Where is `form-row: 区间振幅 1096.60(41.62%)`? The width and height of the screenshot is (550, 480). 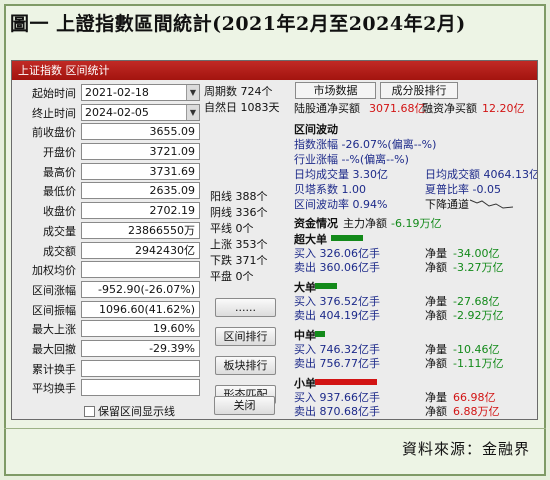 form-row: 区间振幅 1096.60(41.62%) is located at coordinates (107, 310).